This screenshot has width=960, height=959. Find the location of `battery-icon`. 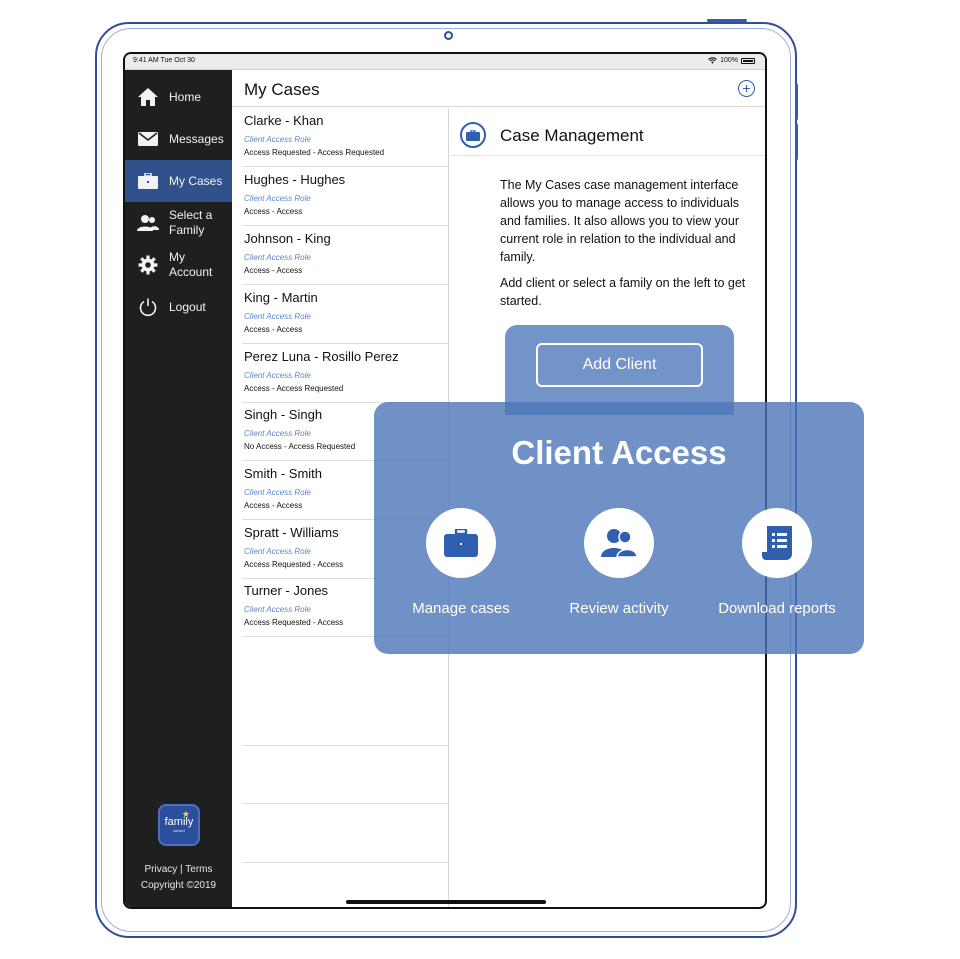

battery-icon is located at coordinates (748, 60).